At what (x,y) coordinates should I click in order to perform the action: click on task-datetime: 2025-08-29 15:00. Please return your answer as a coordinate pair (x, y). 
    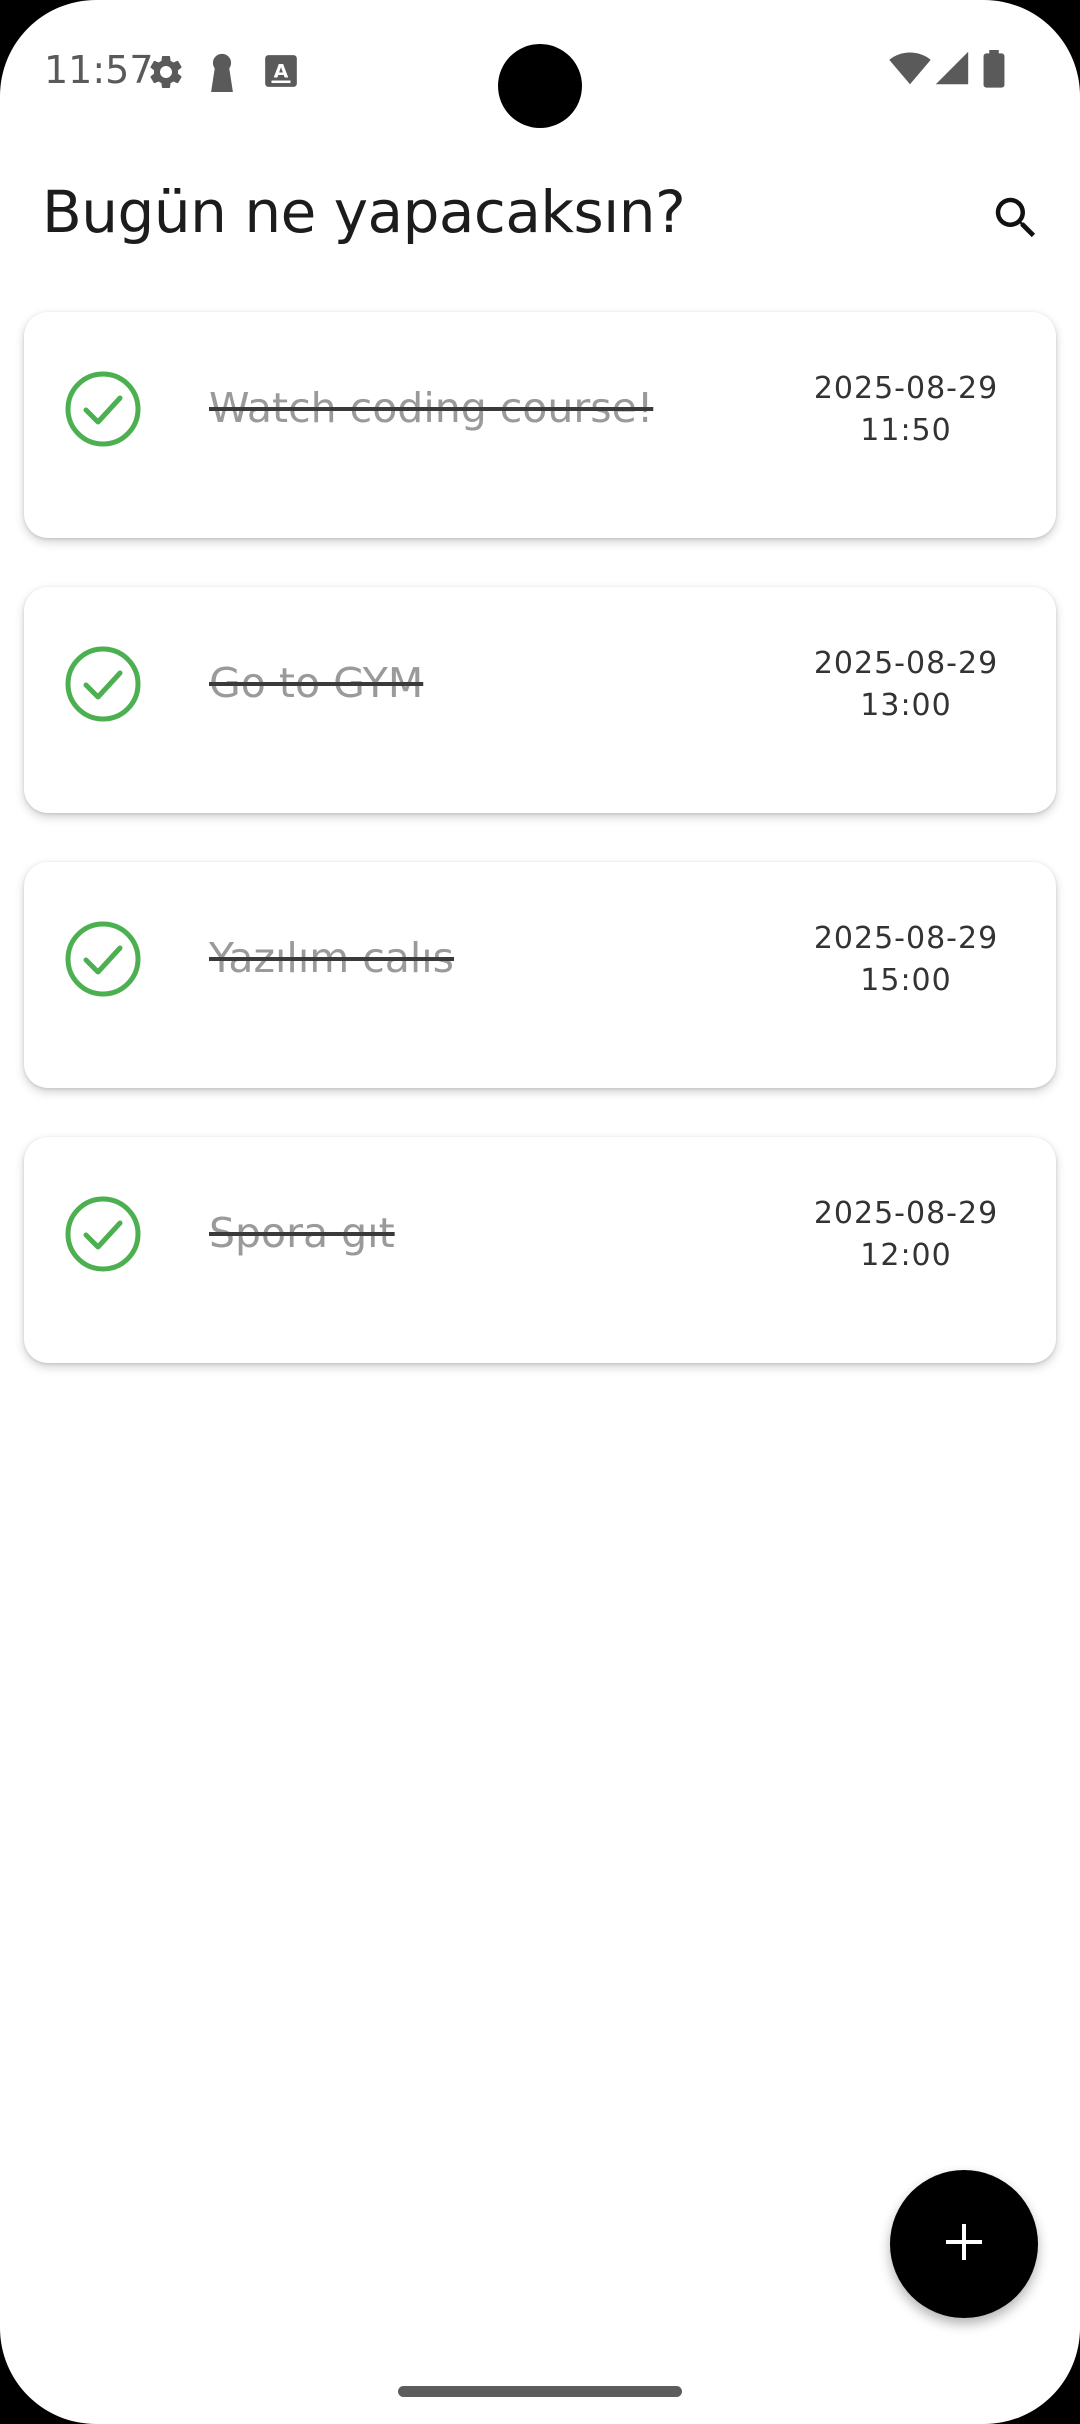
    Looking at the image, I should click on (906, 960).